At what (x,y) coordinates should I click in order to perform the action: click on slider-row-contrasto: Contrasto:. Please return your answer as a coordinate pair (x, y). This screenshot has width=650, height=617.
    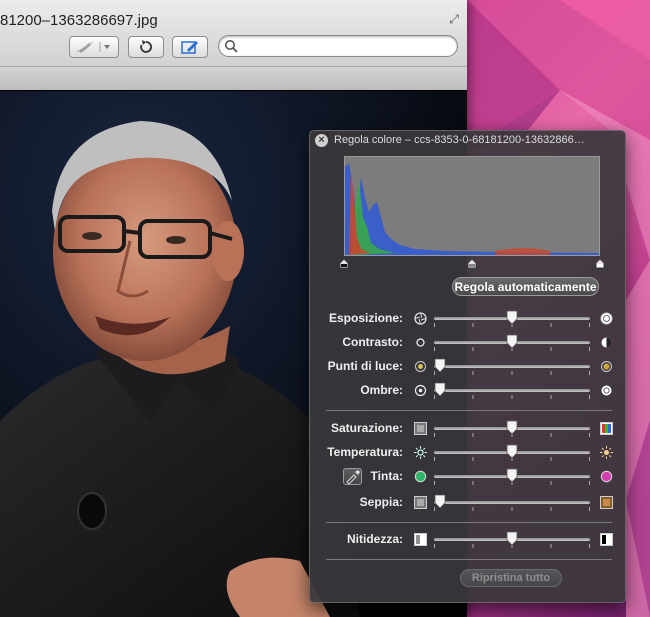
    Looking at the image, I should click on (468, 343).